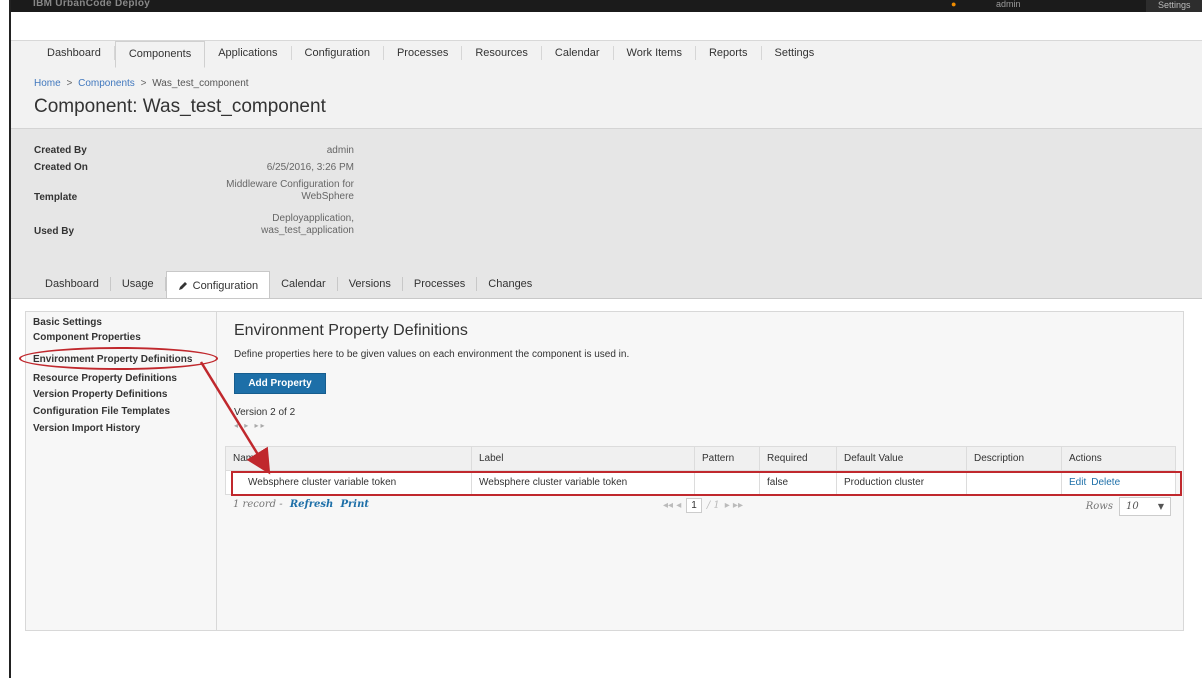 This screenshot has width=1202, height=678. I want to click on page-title: Component: Was_test_component, so click(180, 106).